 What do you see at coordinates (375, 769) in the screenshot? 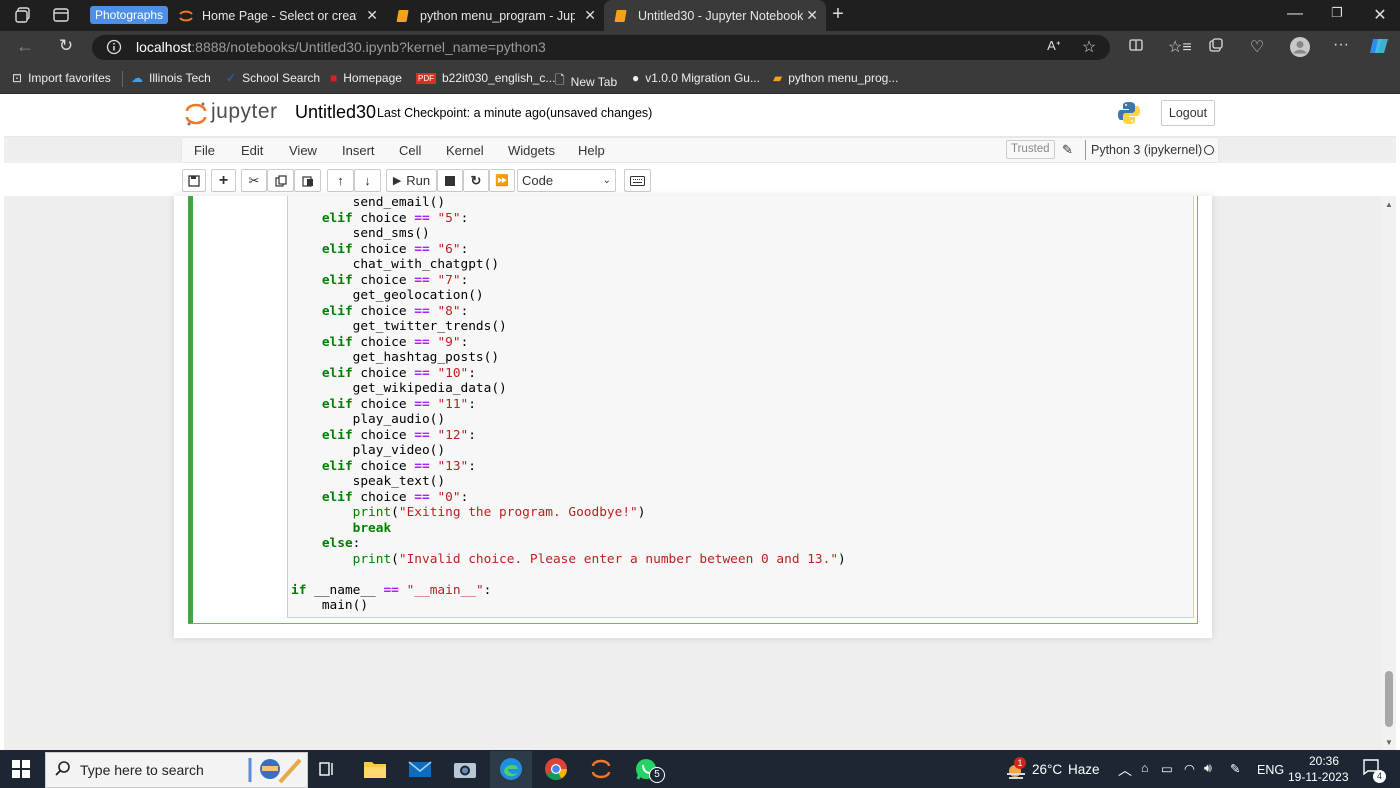
I see `file-explorer-icon` at bounding box center [375, 769].